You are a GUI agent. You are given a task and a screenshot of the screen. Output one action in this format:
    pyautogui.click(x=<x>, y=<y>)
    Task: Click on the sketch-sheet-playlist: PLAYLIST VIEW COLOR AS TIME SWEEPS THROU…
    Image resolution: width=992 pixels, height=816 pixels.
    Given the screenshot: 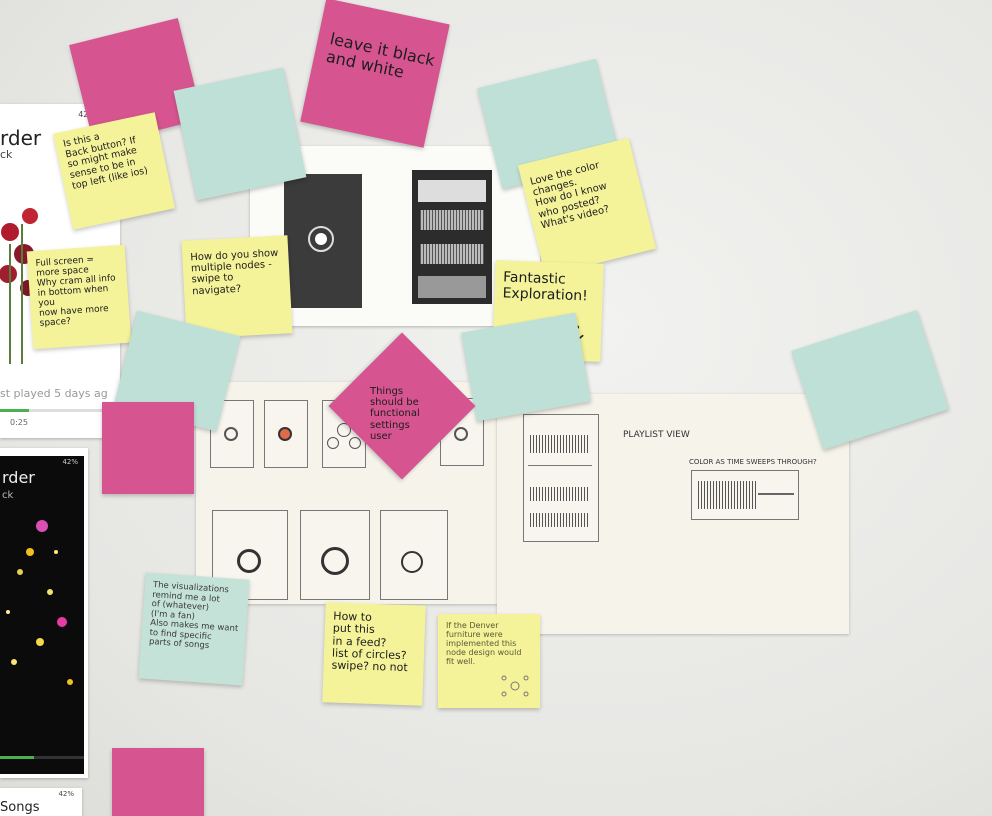 What is the action you would take?
    pyautogui.click(x=673, y=514)
    